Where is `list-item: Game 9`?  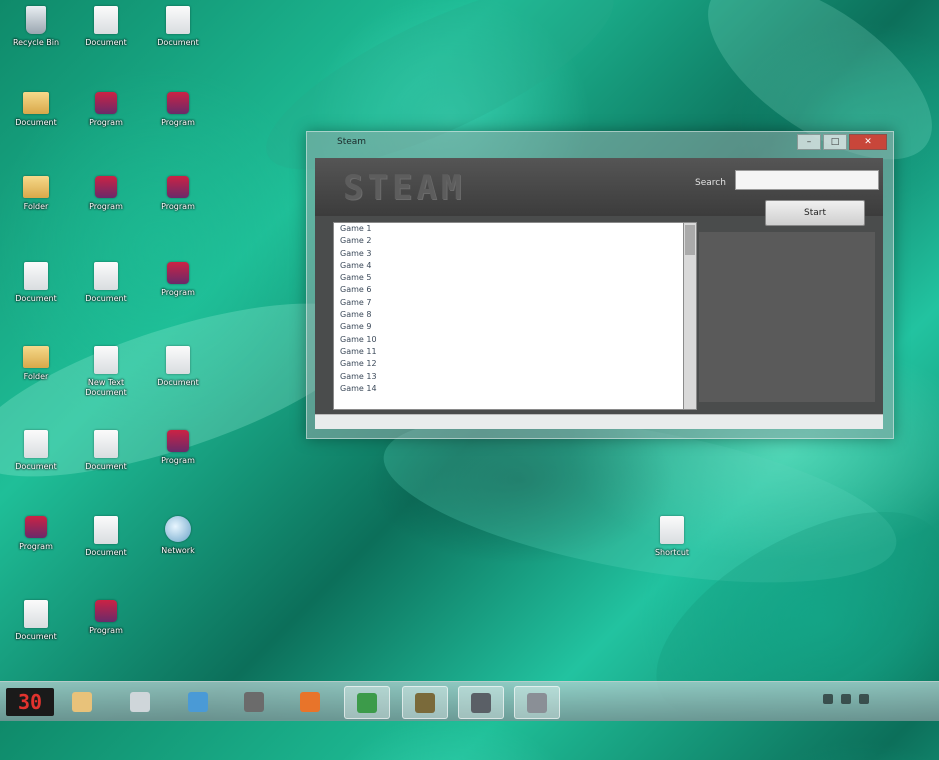
list-item: Game 9 is located at coordinates (509, 327).